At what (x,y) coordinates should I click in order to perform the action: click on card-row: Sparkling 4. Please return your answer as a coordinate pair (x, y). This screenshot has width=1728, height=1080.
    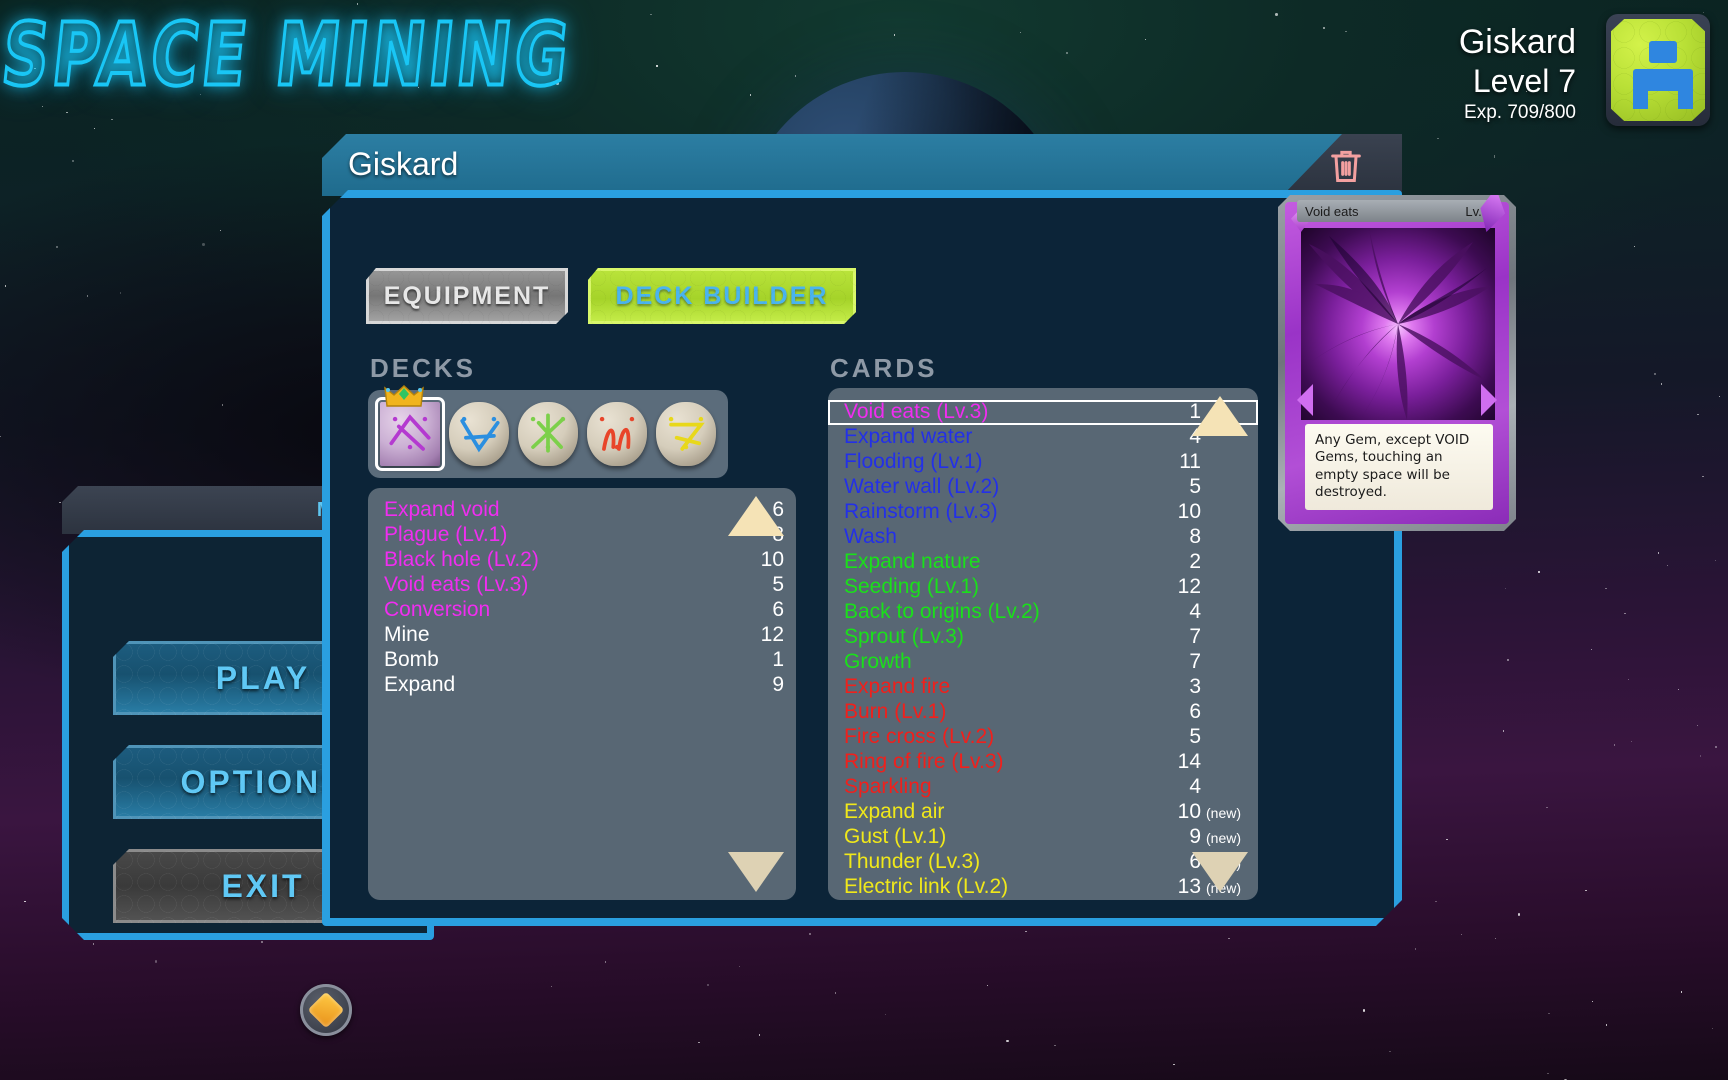
    Looking at the image, I should click on (1043, 787).